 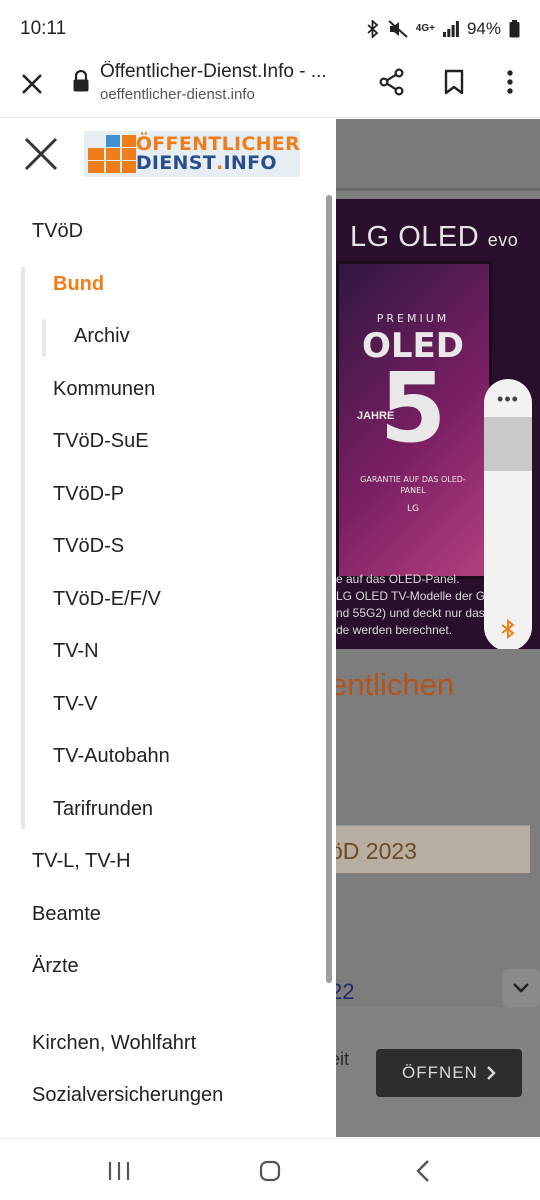 I want to click on nav-item-aerzte: Ärzte, so click(x=55, y=966).